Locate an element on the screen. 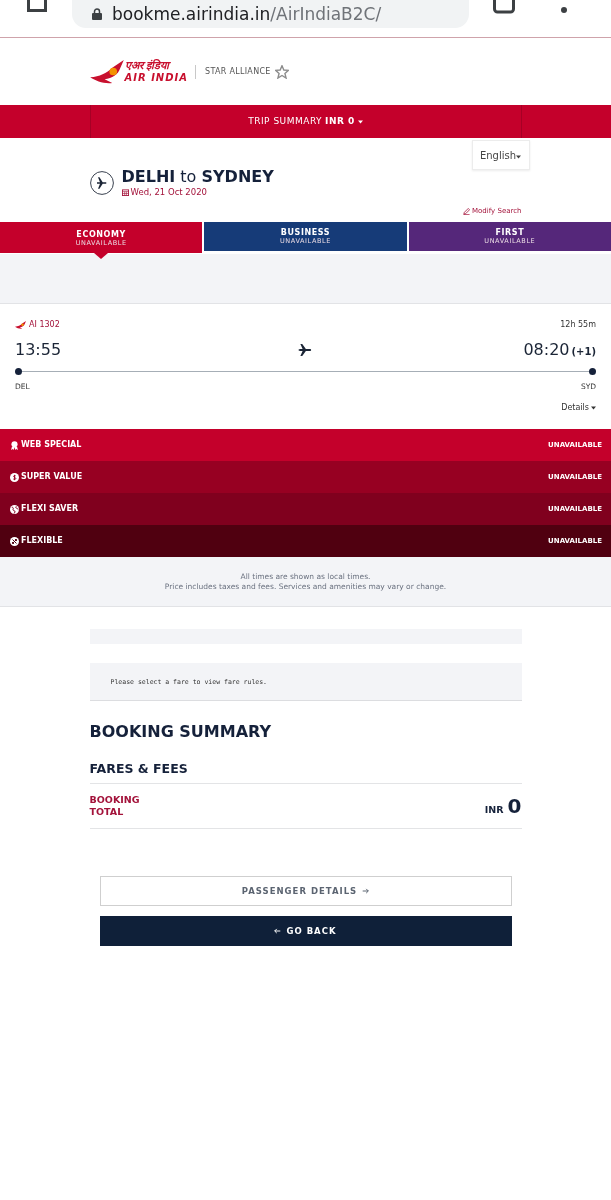  departure-time: 13:55 is located at coordinates (38, 350).